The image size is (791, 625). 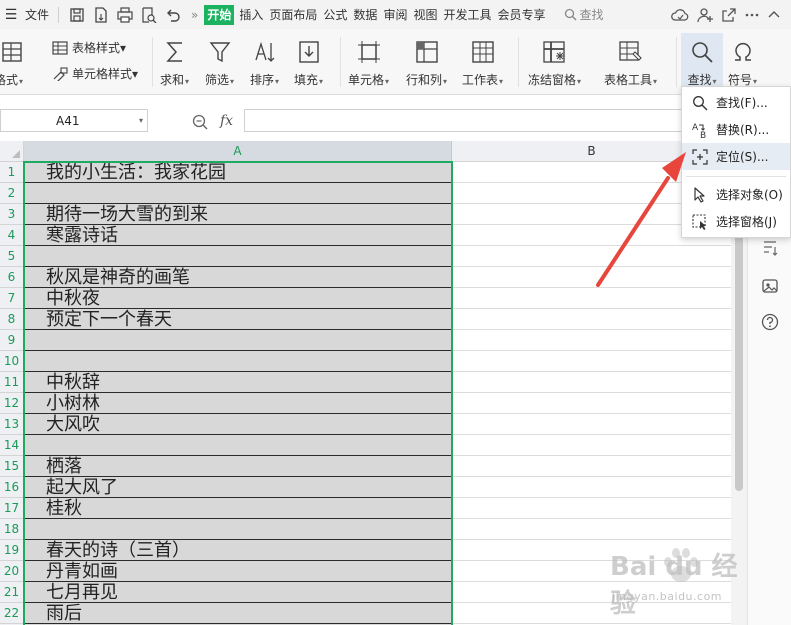 I want to click on sort-panel-icon, so click(x=770, y=248).